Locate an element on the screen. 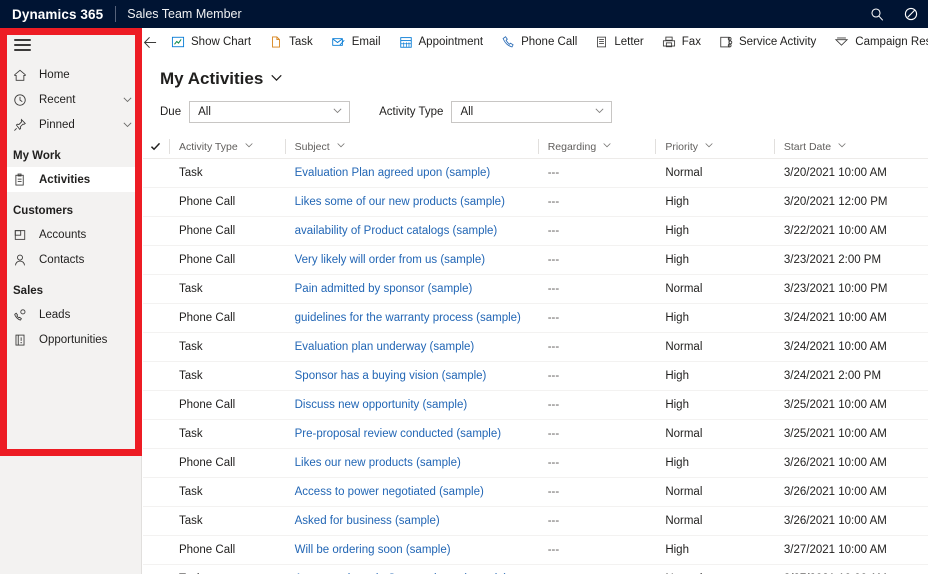 This screenshot has width=928, height=574. sidebar-item-recent: Recent is located at coordinates (70, 99).